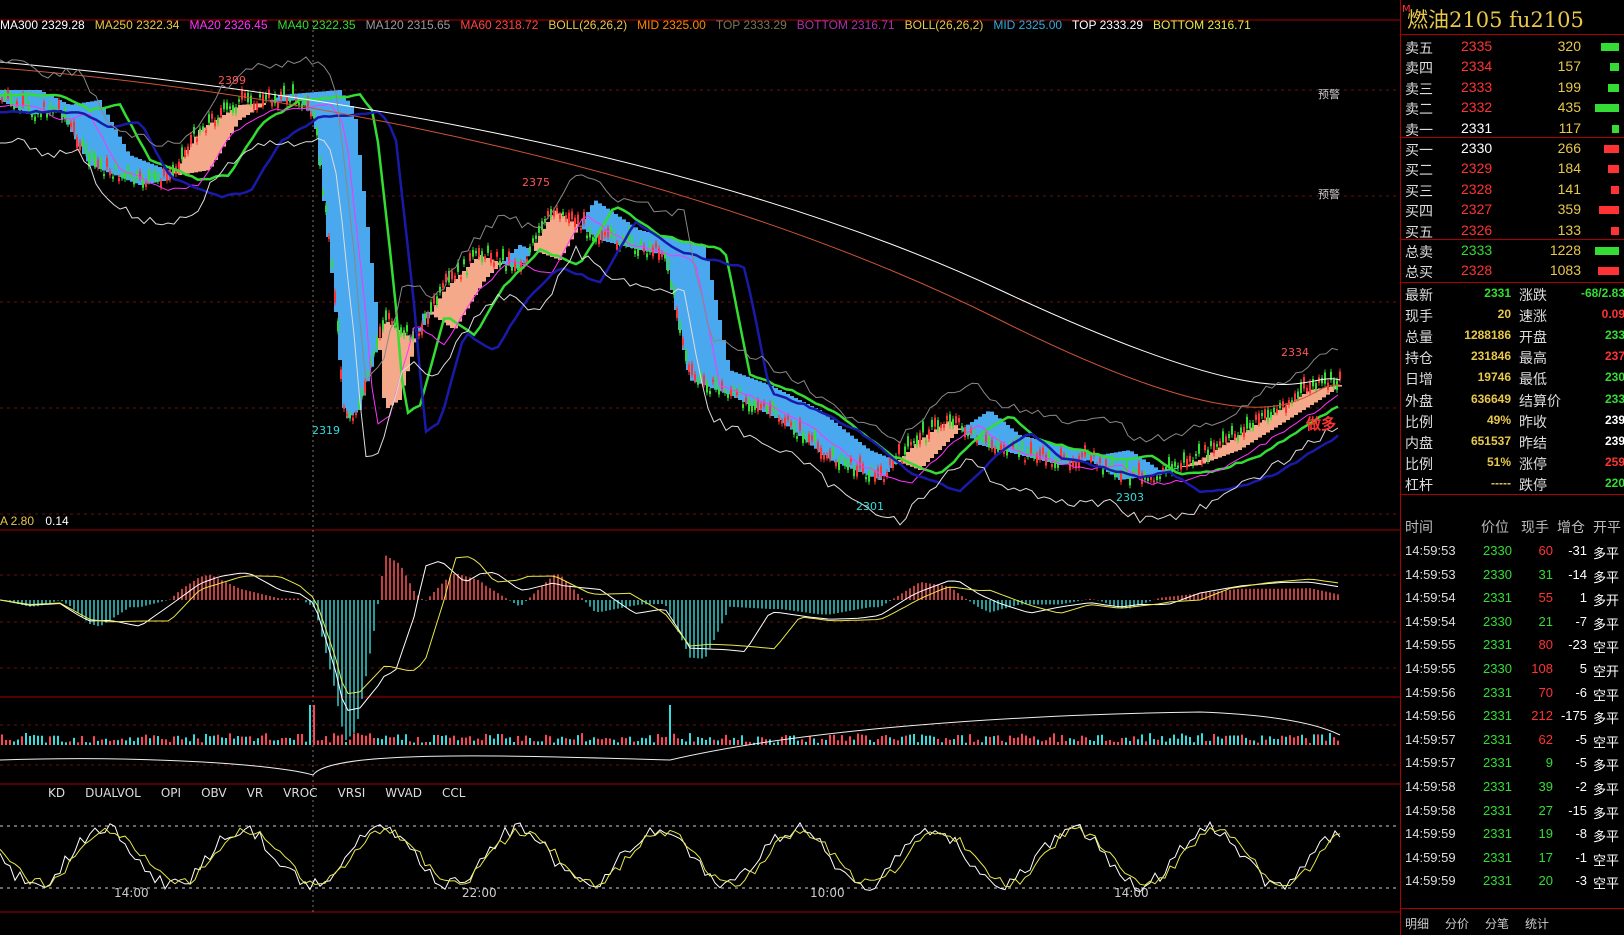  Describe the element at coordinates (1514, 270) in the screenshot. I see `totals-row: 总买 2328 1083` at that location.